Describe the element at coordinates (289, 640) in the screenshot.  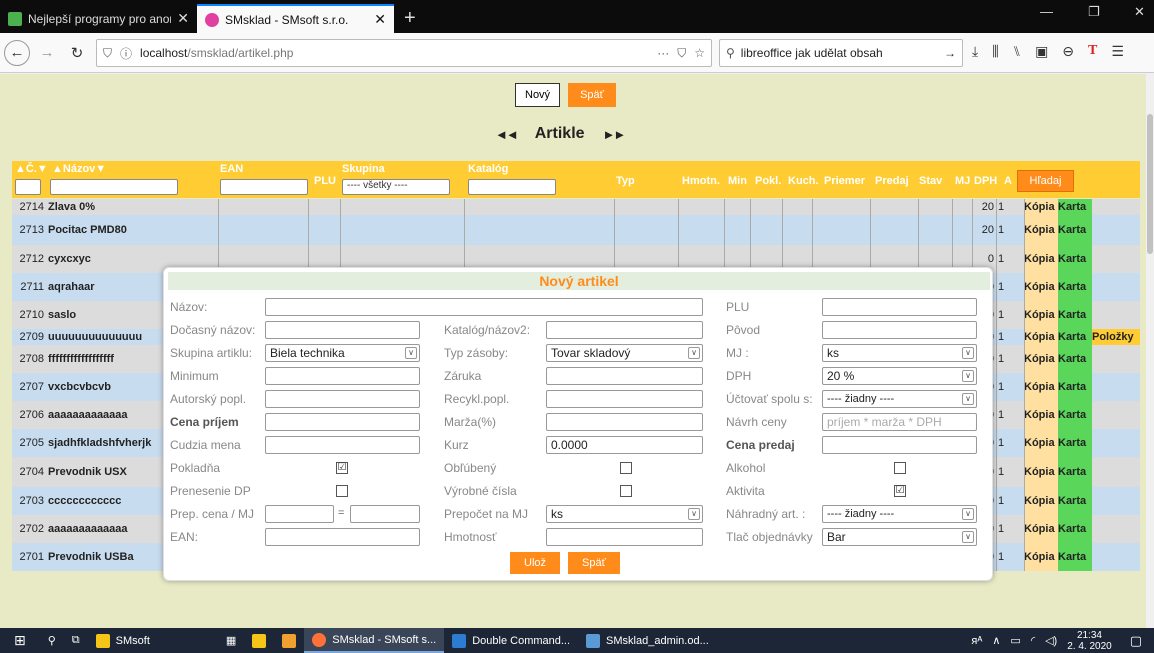
I see `app-outlook-icon` at that location.